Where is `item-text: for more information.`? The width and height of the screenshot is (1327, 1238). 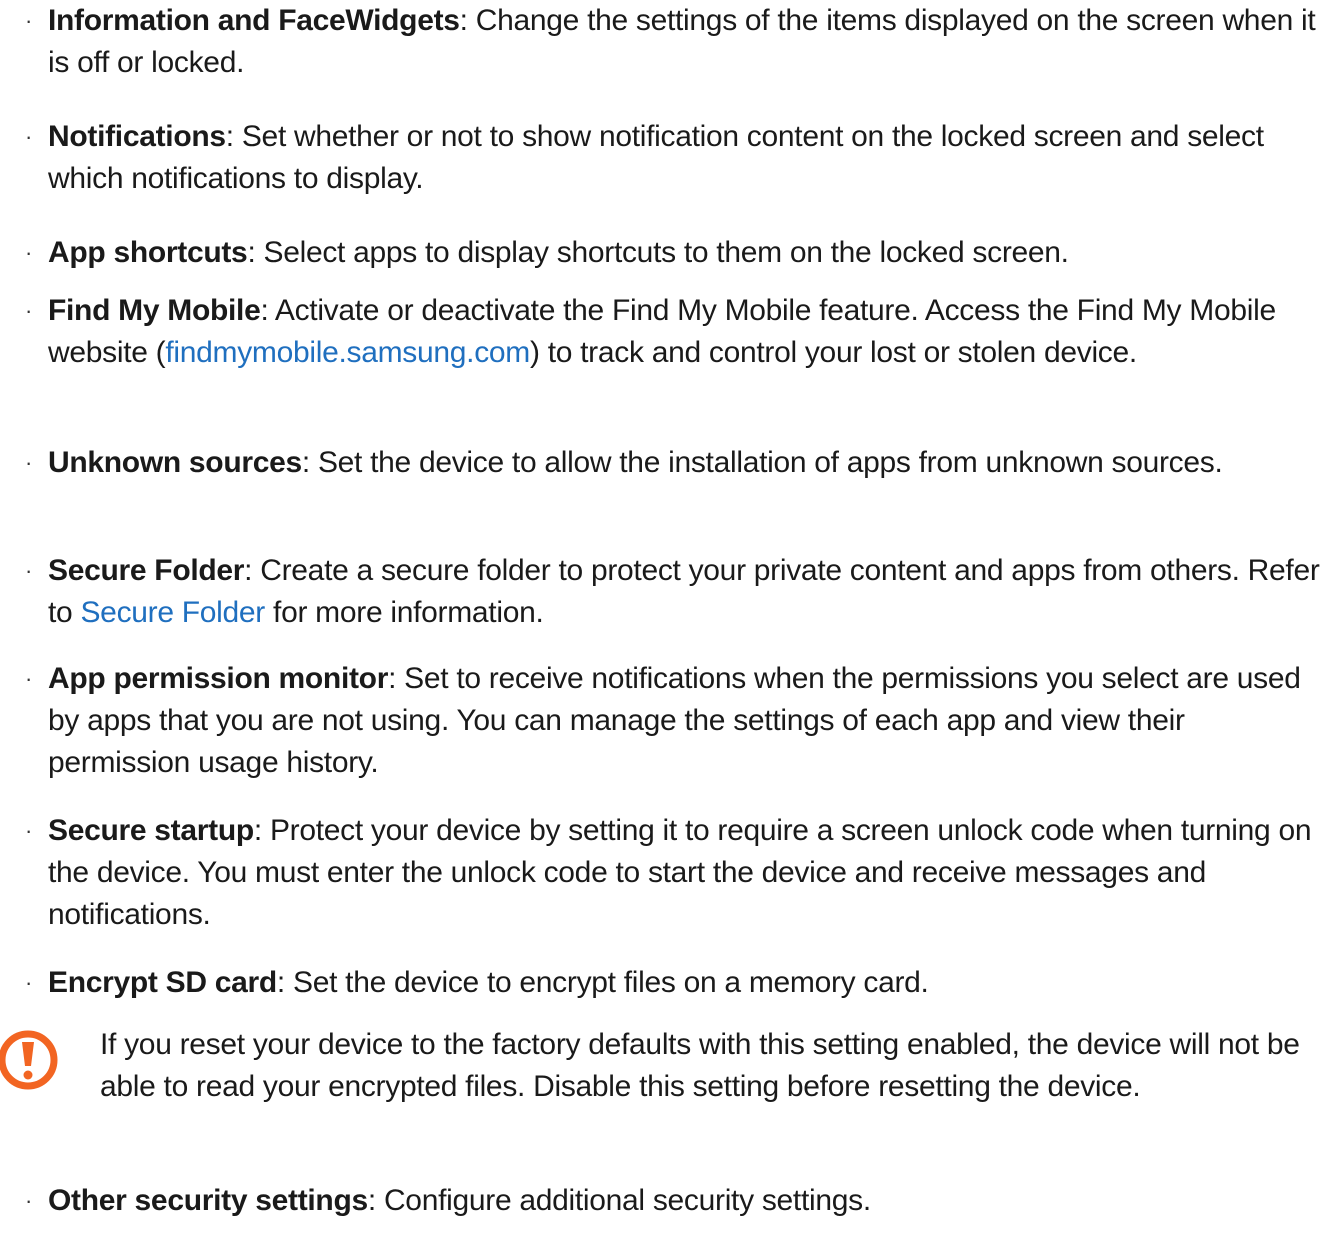
item-text: for more information. is located at coordinates (404, 612).